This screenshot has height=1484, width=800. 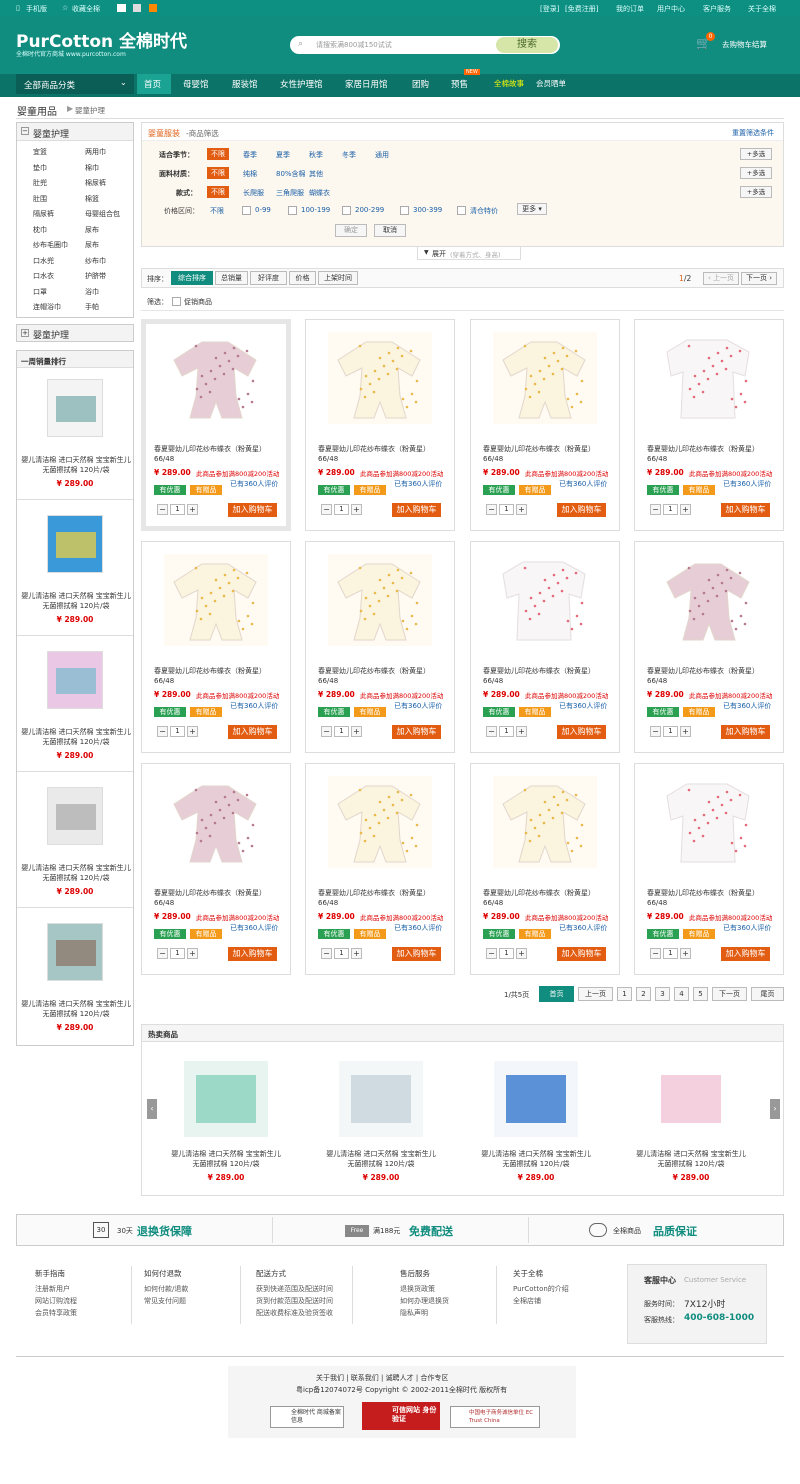 What do you see at coordinates (759, 278) in the screenshot?
I see `next-page-button: 下一页 ›` at bounding box center [759, 278].